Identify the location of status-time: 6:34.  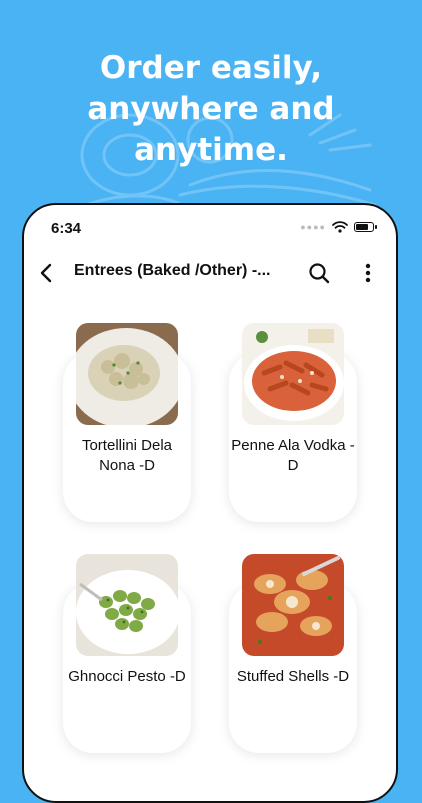
(66, 228).